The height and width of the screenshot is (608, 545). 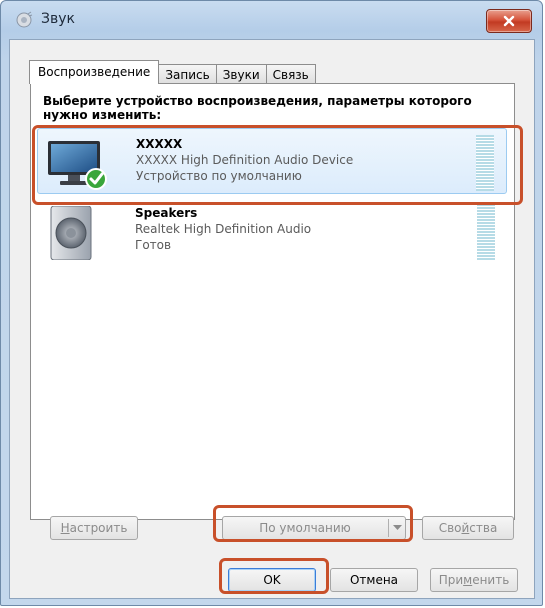 What do you see at coordinates (450, 528) in the screenshot?
I see `properties-label-part: Сво` at bounding box center [450, 528].